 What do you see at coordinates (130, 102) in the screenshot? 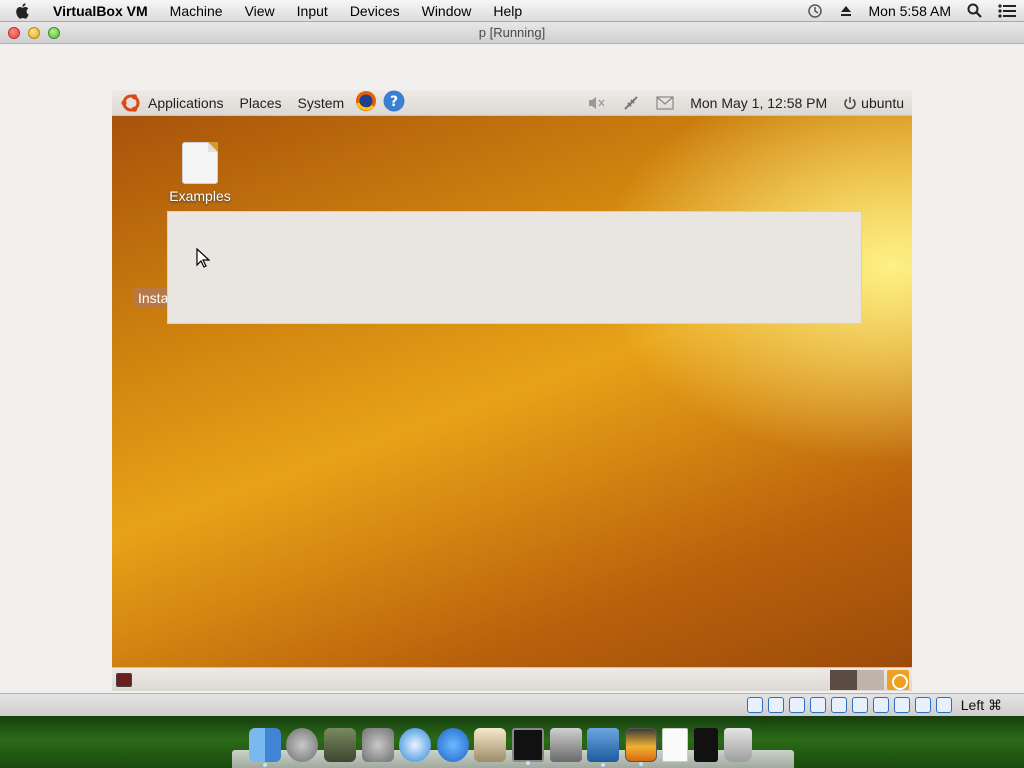
I see `ubuntu-logo-icon` at bounding box center [130, 102].